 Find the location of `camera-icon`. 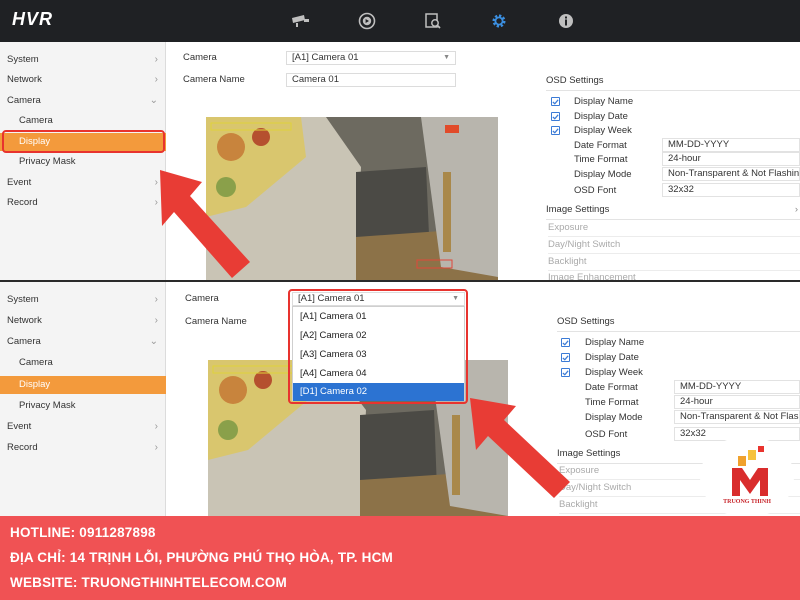

camera-icon is located at coordinates (300, 21).